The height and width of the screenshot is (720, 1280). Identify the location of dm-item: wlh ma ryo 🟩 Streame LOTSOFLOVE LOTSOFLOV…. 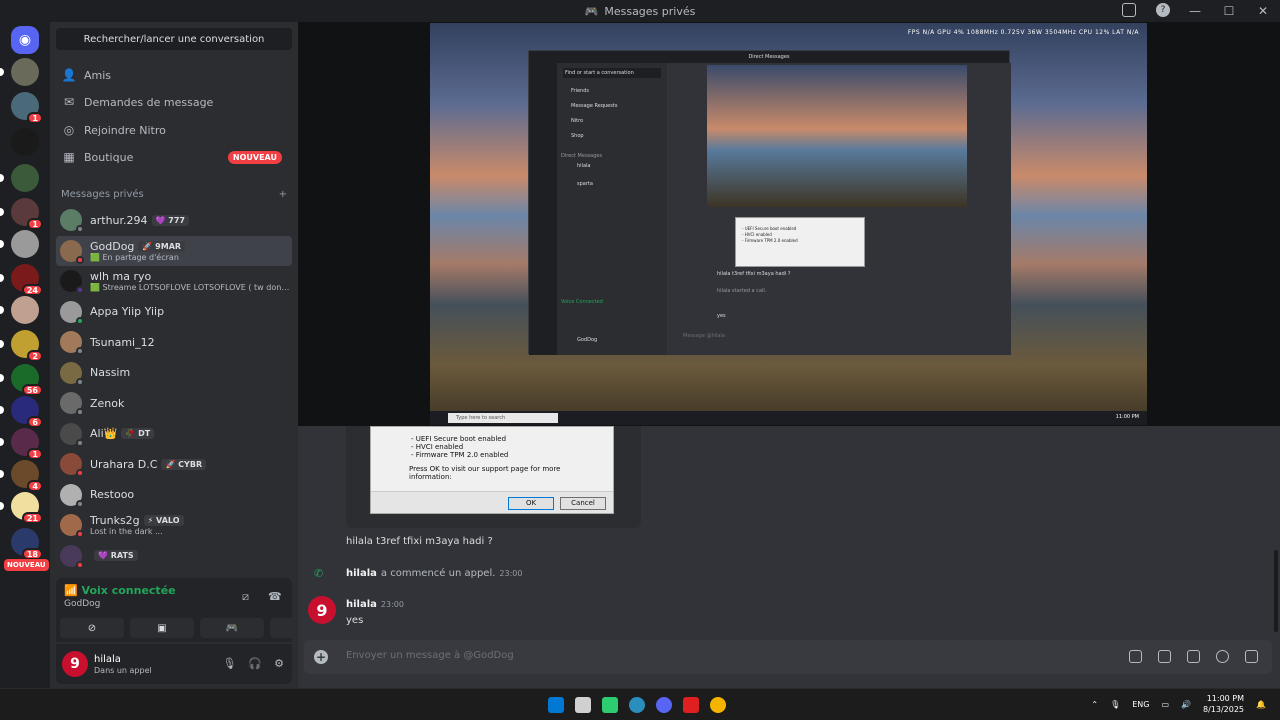
(174, 281).